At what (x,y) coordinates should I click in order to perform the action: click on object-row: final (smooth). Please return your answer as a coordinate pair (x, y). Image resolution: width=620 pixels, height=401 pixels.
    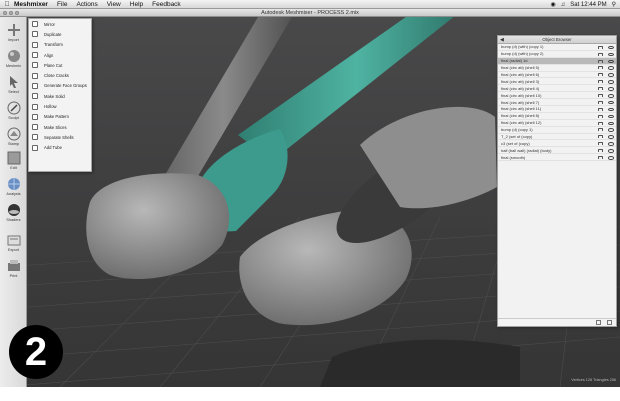
    Looking at the image, I should click on (557, 158).